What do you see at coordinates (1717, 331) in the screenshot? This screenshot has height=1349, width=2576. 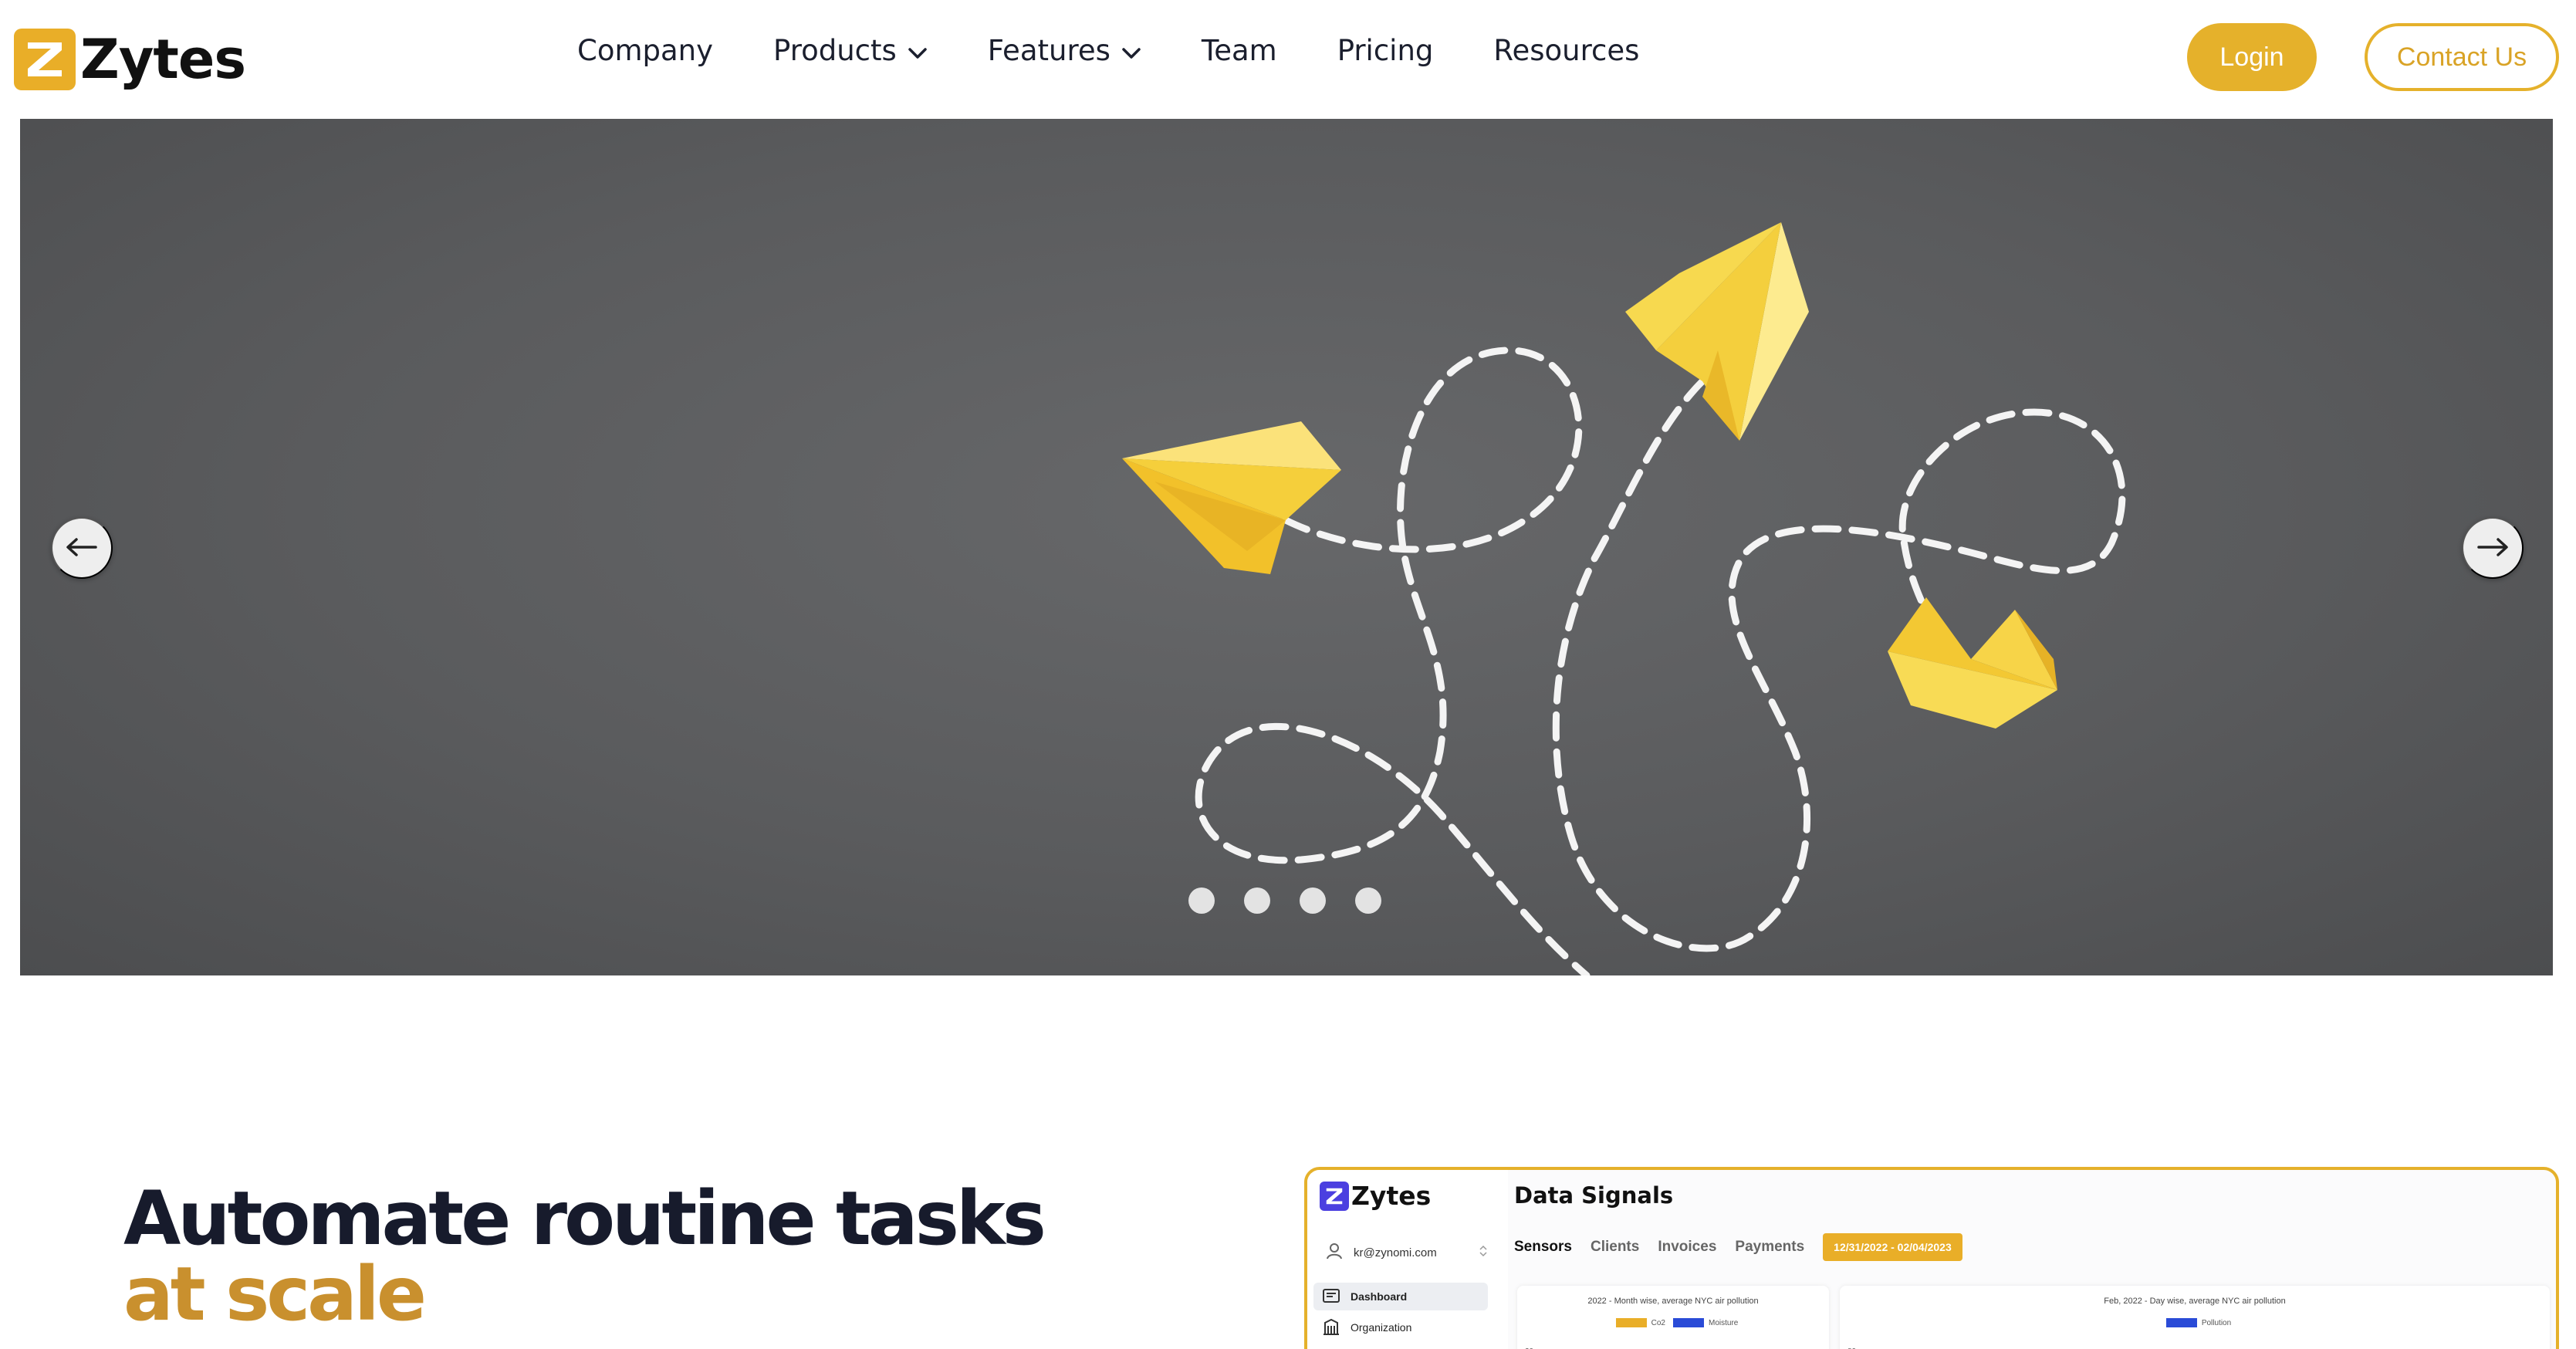 I see `plane-top` at bounding box center [1717, 331].